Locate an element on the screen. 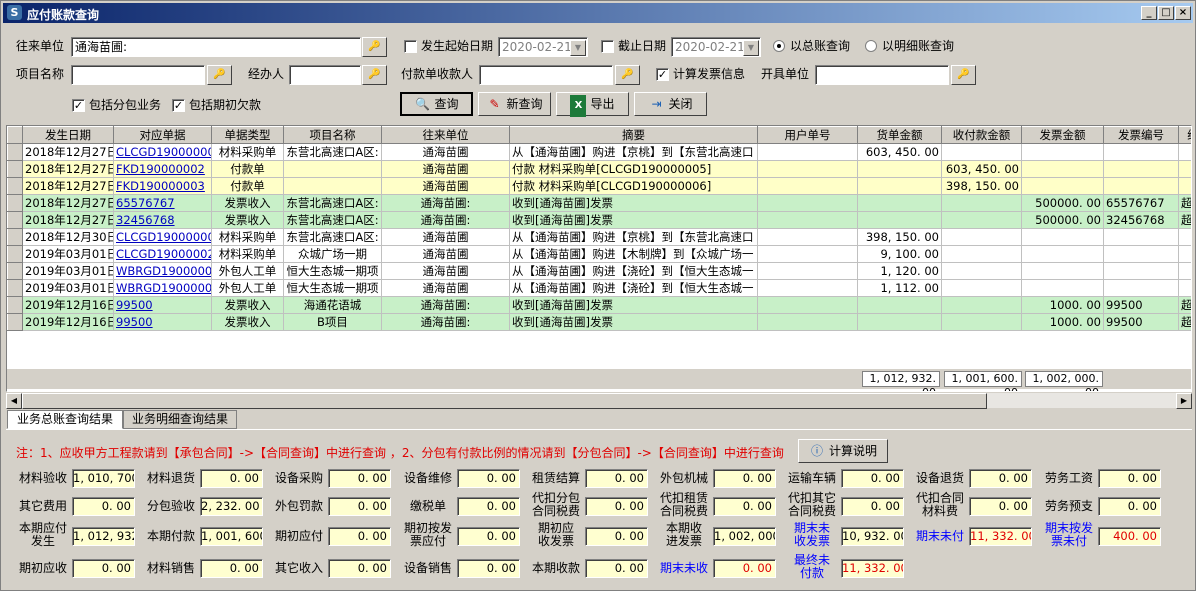  tab-summary: 业务总账查询结果 is located at coordinates (65, 419).